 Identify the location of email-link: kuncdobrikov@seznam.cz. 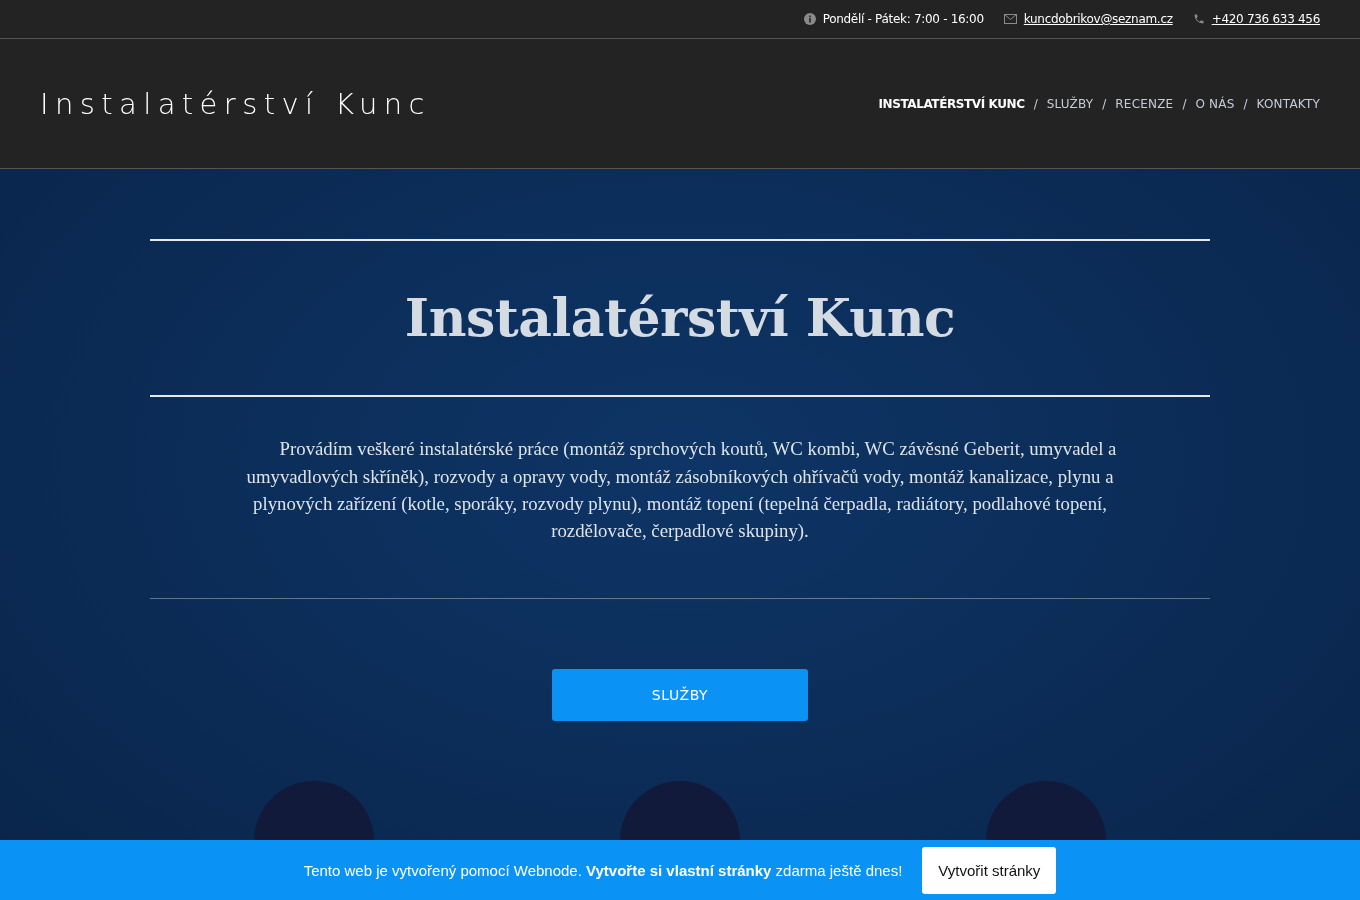
(1098, 19).